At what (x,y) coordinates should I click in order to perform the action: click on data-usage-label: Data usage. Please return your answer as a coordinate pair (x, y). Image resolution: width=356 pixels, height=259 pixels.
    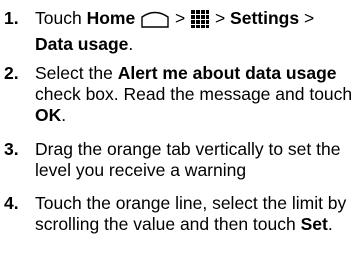
    Looking at the image, I should click on (82, 44).